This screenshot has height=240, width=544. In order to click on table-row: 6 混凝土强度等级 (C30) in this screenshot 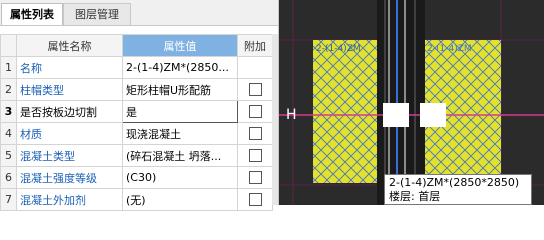, I will do `click(136, 177)`.